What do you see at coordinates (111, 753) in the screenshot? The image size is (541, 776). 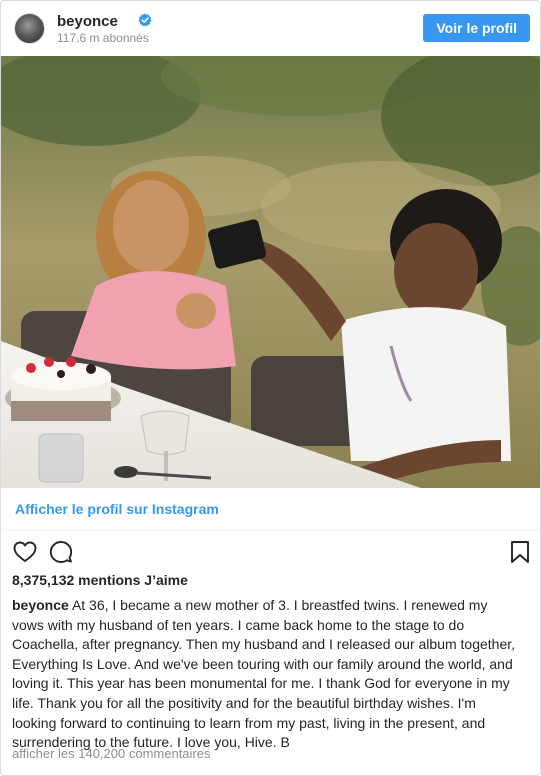 I see `view-comments-link: afficher les 140,200 commentaires` at bounding box center [111, 753].